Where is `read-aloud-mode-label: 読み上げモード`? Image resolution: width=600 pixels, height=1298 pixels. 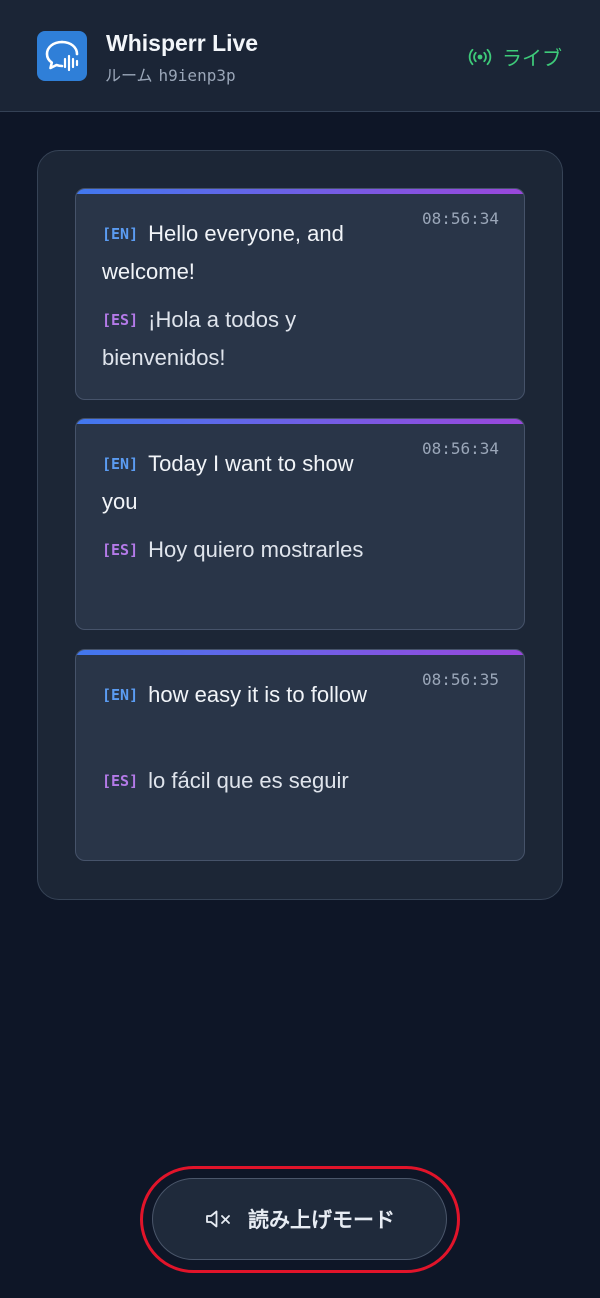
read-aloud-mode-label: 読み上げモード is located at coordinates (321, 1220).